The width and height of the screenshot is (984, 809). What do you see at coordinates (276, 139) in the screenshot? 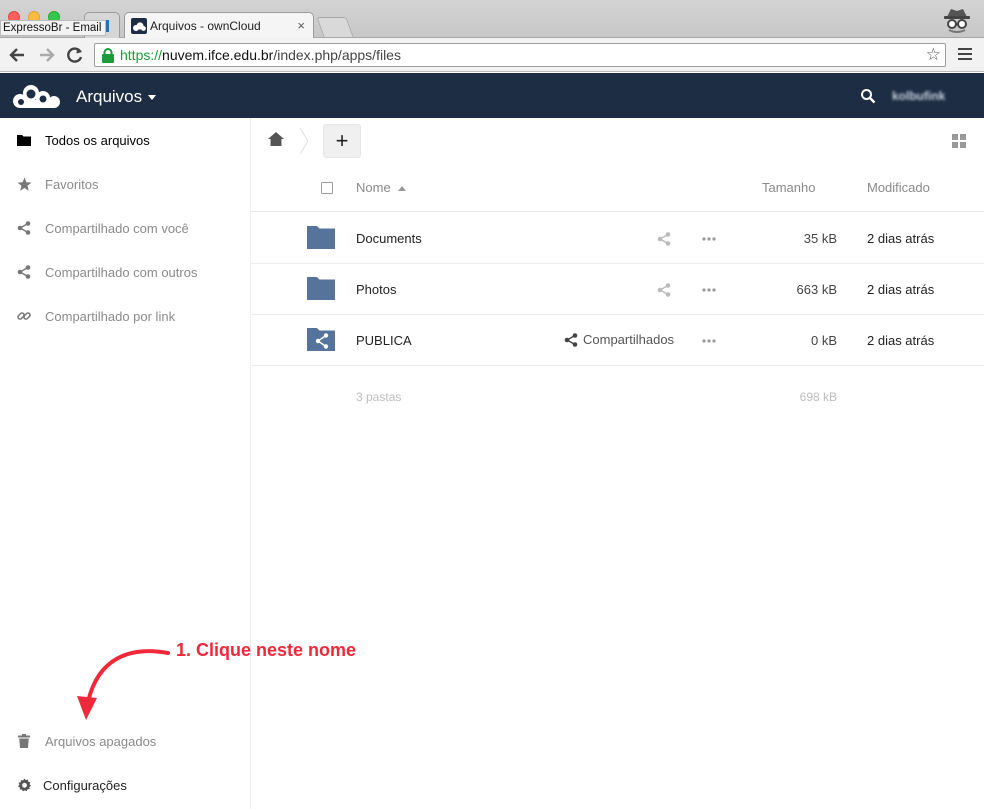
I see `home-icon` at bounding box center [276, 139].